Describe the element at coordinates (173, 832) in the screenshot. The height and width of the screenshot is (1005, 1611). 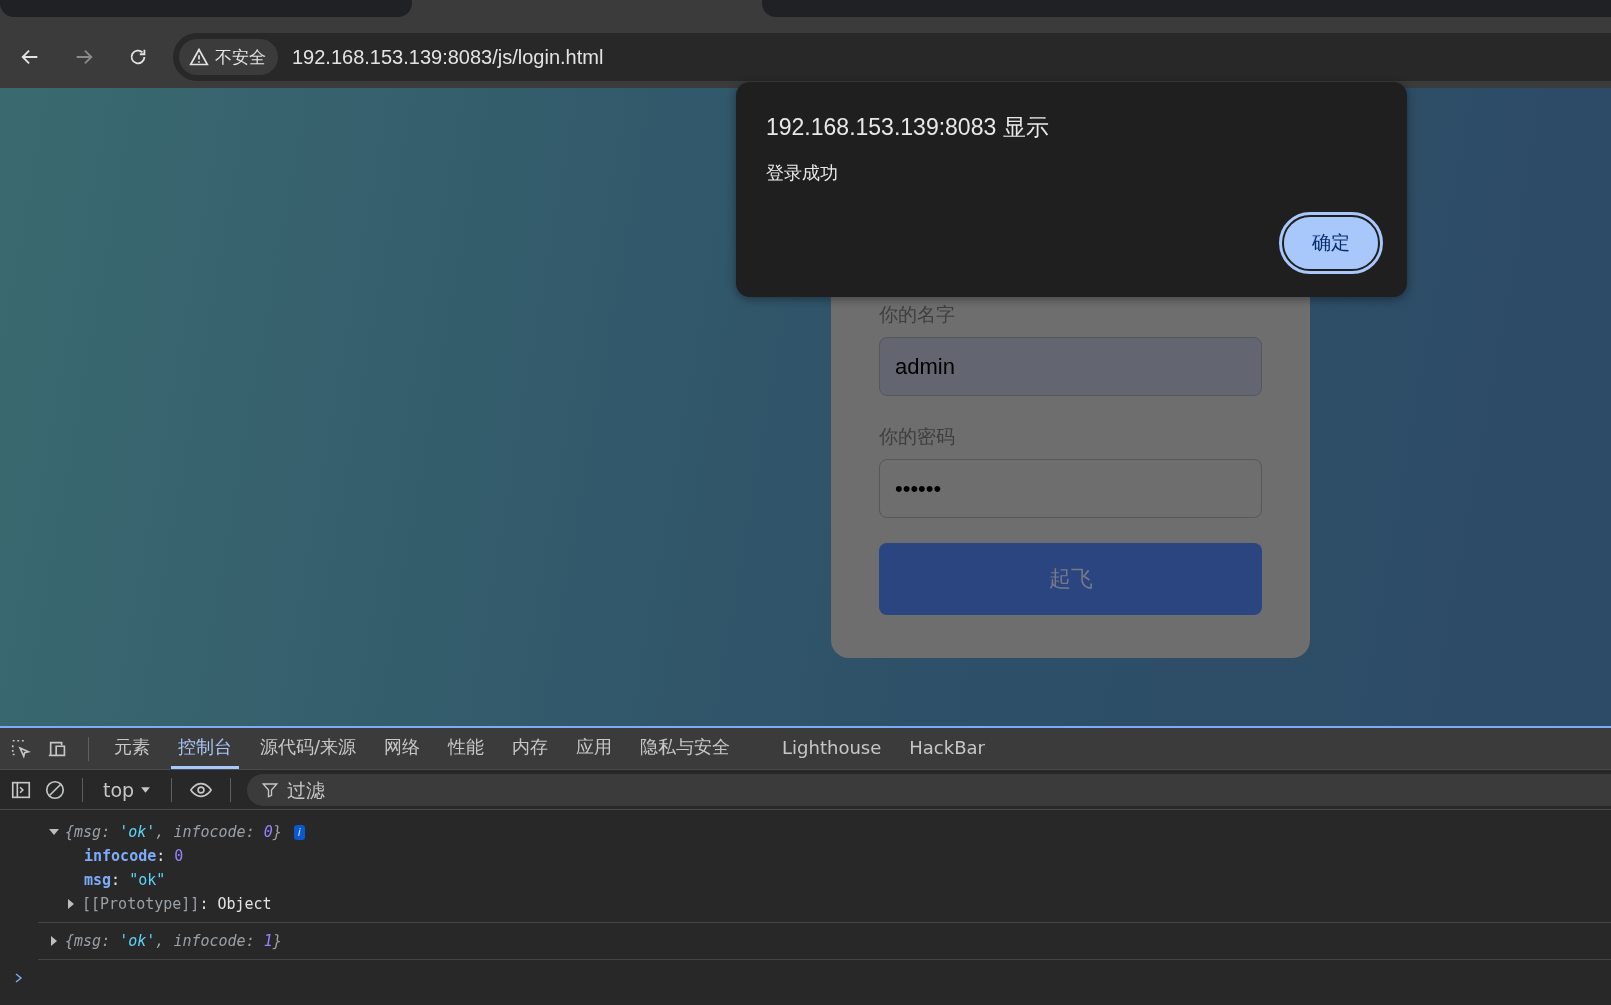
I see `object-preview: {msg: 'ok', infocode: 0}` at that location.